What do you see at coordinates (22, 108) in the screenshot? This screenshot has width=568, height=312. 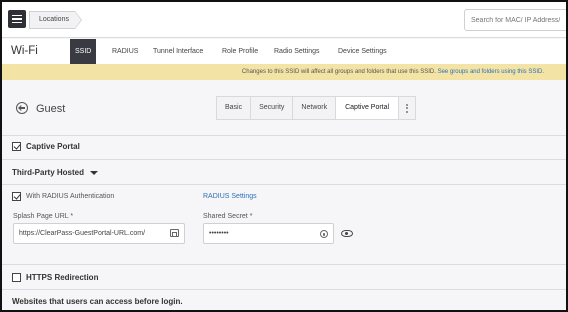 I see `back-arrow-icon` at bounding box center [22, 108].